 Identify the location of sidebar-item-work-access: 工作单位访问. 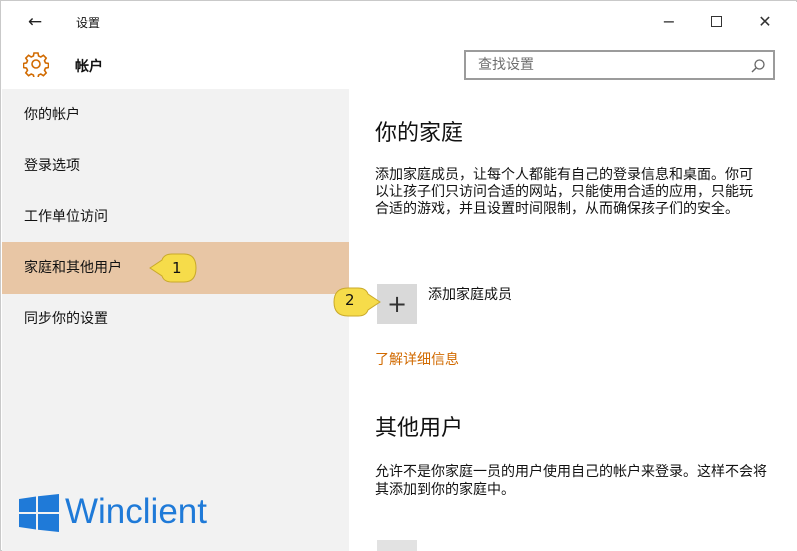
(175, 217).